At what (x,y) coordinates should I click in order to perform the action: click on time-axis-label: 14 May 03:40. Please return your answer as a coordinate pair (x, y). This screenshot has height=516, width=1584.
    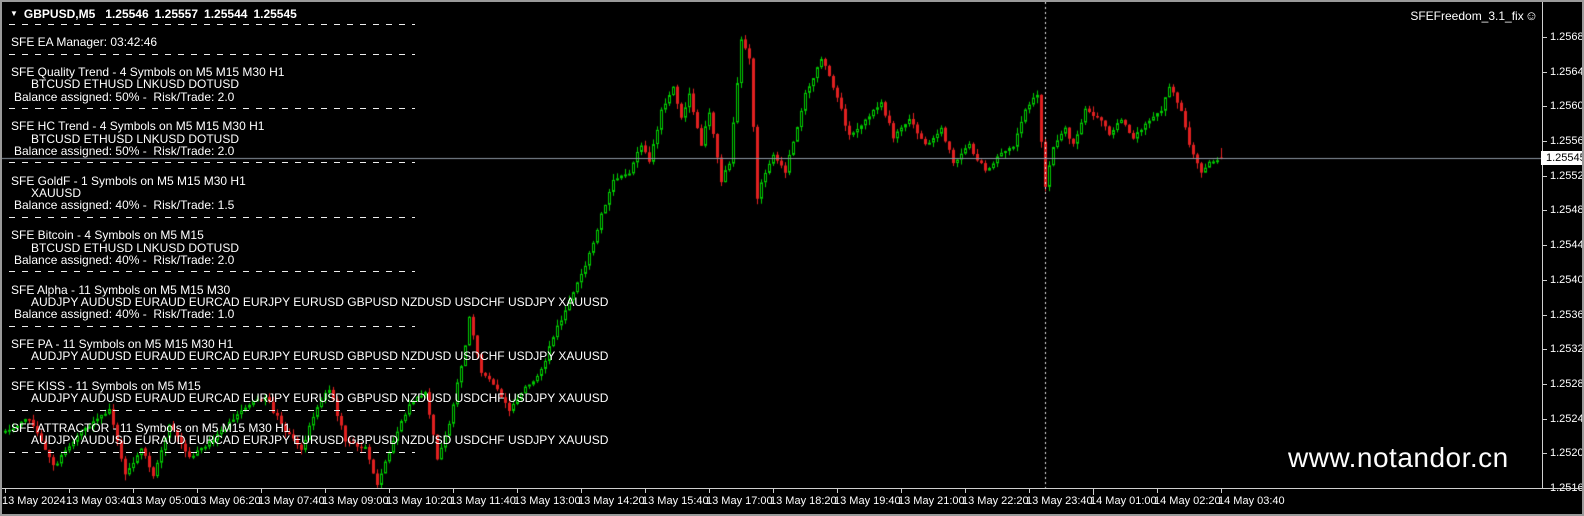
    Looking at the image, I should click on (1251, 501).